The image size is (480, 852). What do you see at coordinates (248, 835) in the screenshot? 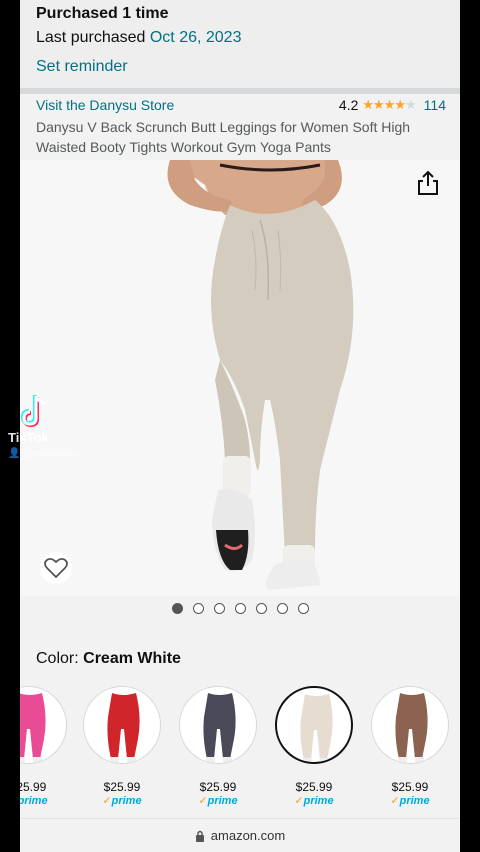
I see `url-text: amazon.com` at bounding box center [248, 835].